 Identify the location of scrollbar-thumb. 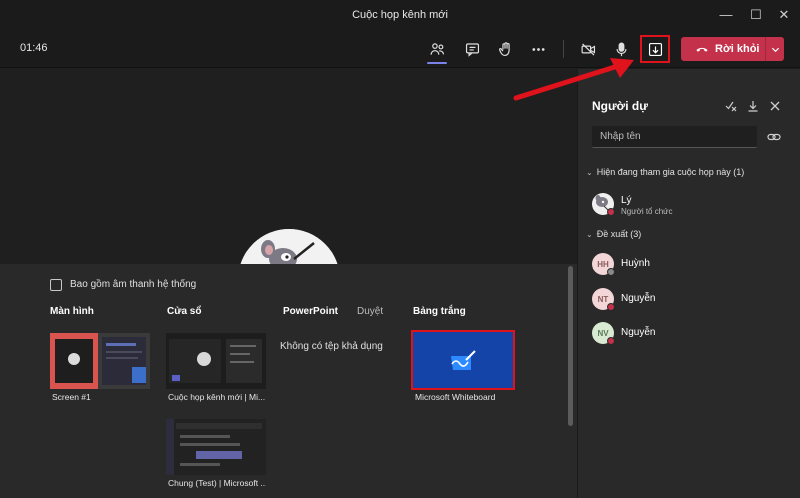
(570, 346).